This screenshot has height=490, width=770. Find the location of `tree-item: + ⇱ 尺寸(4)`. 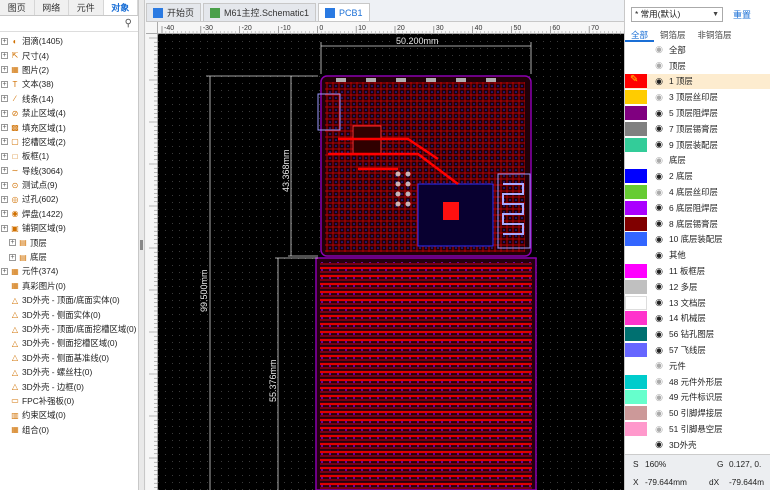

tree-item: + ⇱ 尺寸(4) is located at coordinates (69, 55).